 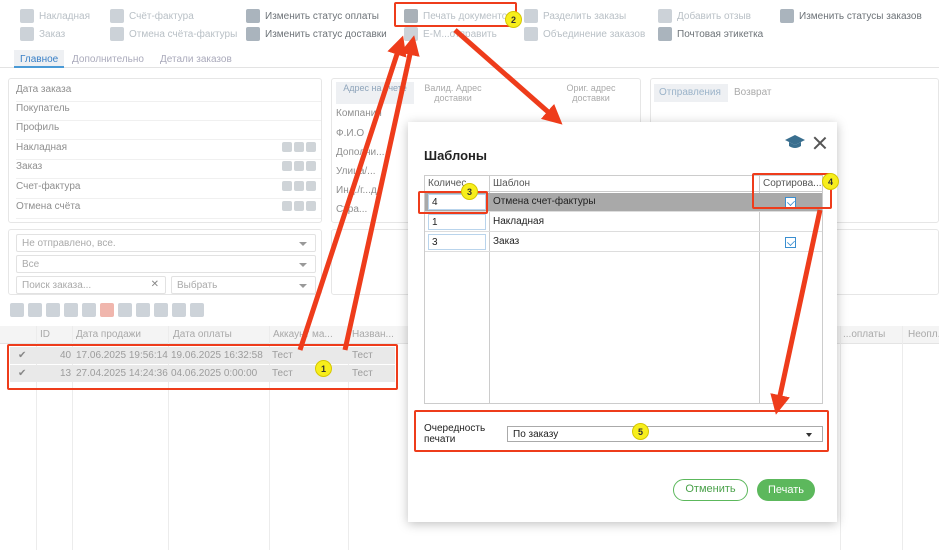 What do you see at coordinates (625, 184) in the screenshot?
I see `col-template: Шаблон` at bounding box center [625, 184].